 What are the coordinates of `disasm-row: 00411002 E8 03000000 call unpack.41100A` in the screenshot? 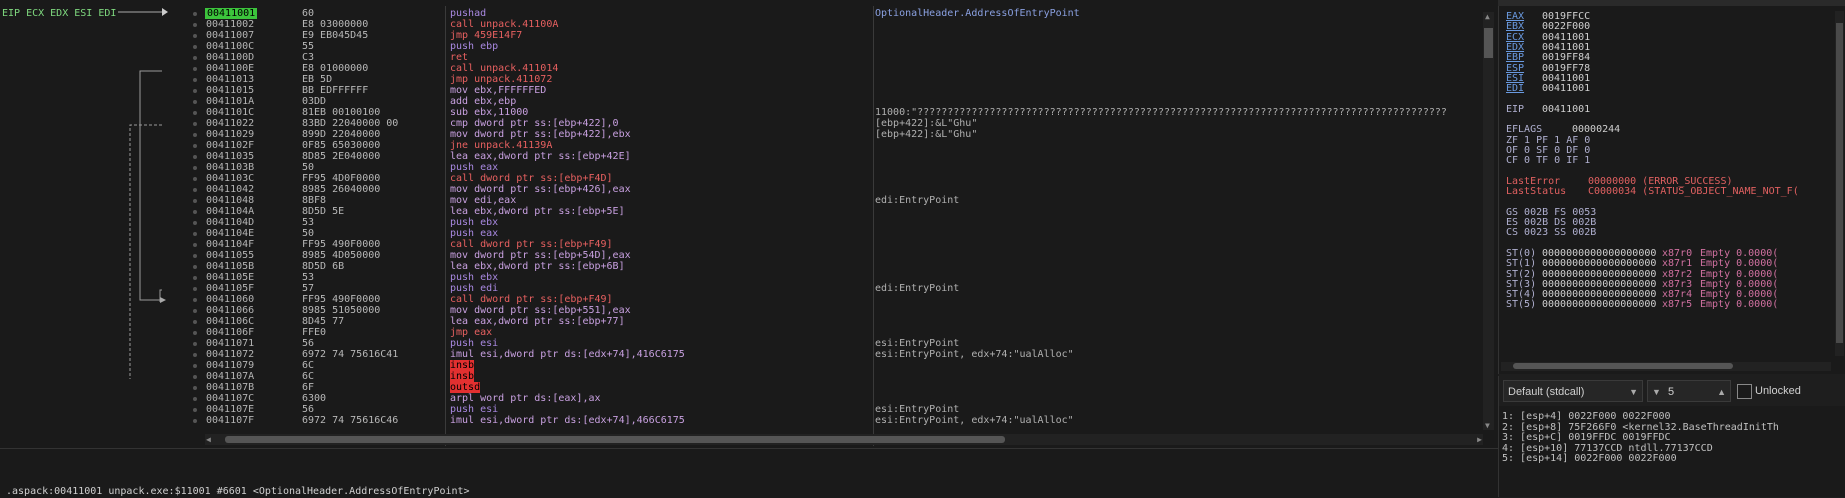 It's located at (844, 24).